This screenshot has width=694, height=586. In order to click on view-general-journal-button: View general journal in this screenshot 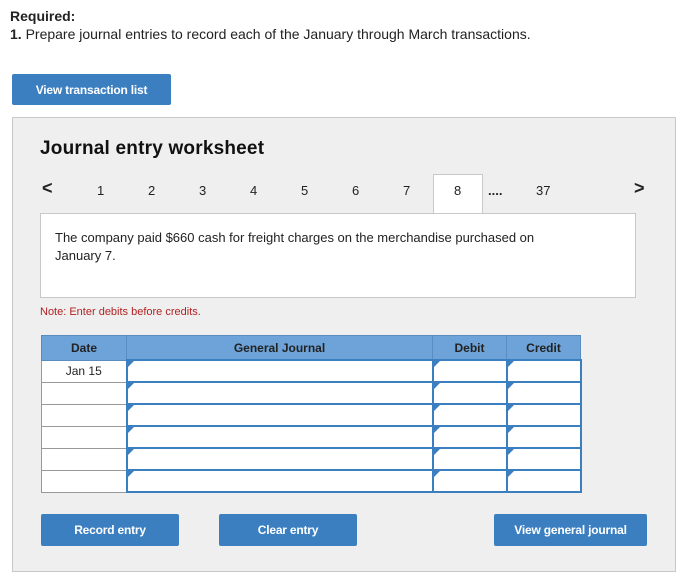, I will do `click(570, 530)`.